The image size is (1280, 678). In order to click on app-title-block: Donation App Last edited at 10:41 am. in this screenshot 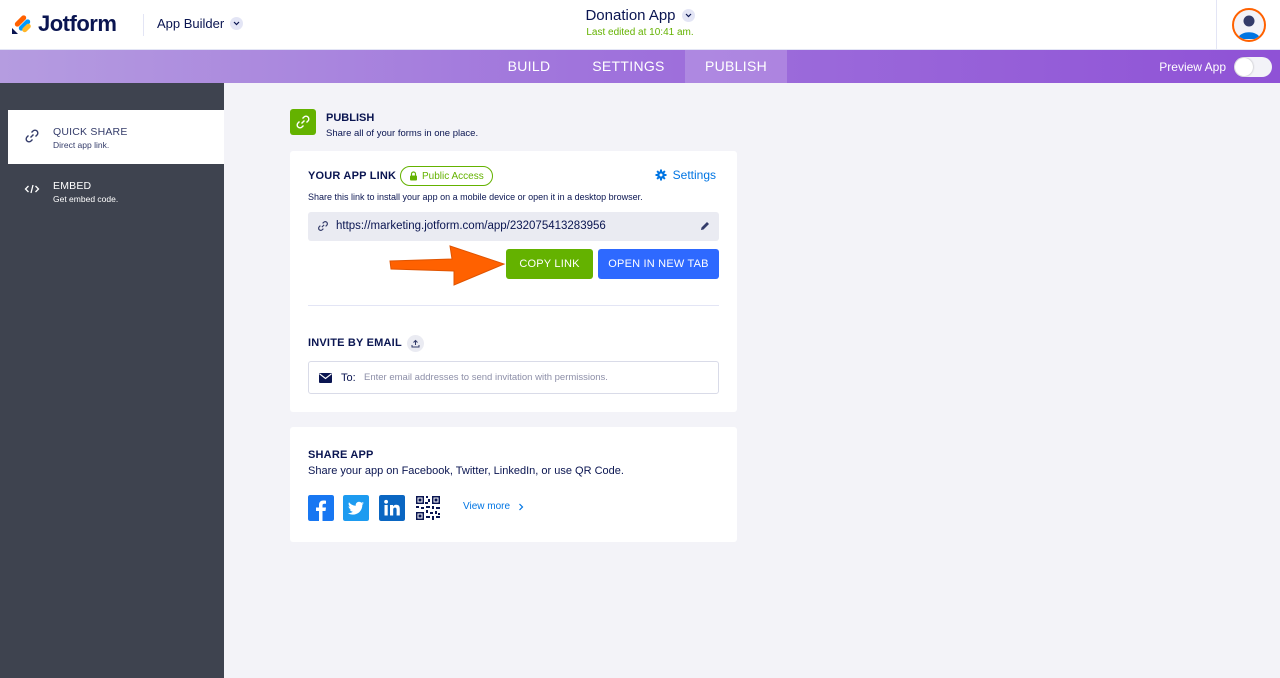, I will do `click(640, 22)`.